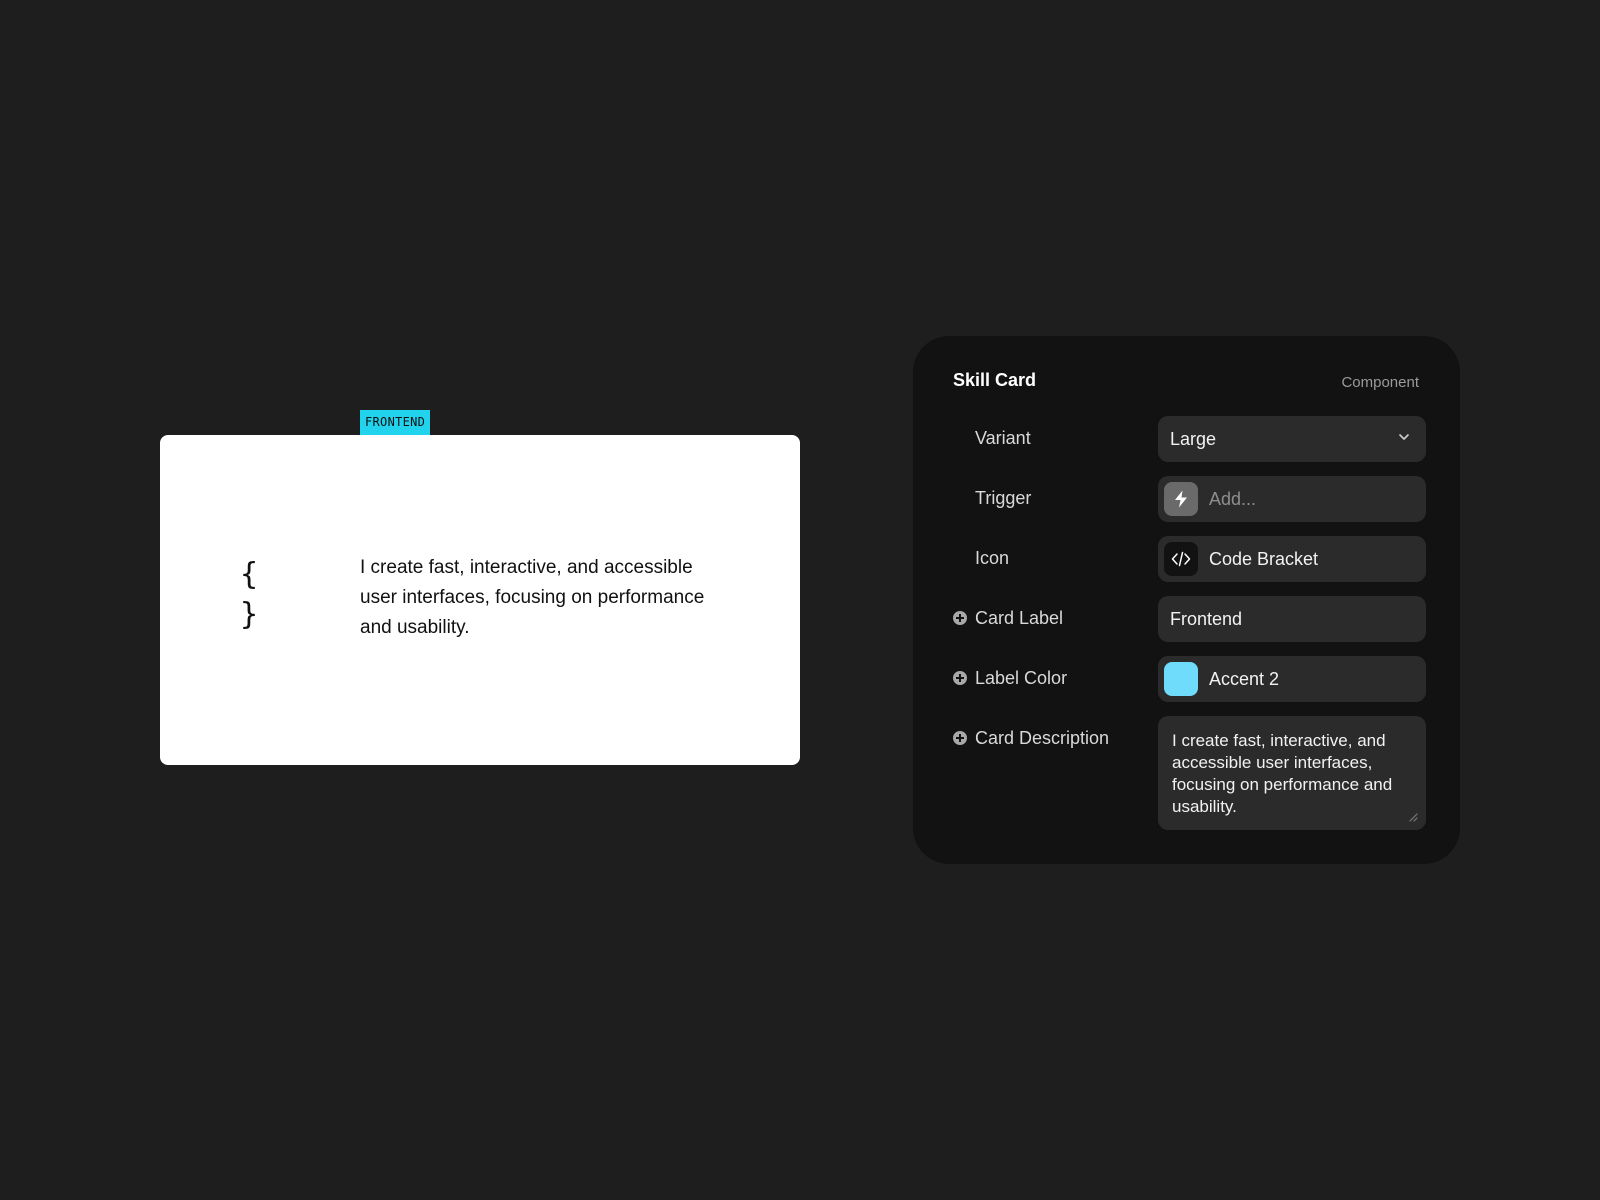 The height and width of the screenshot is (1200, 1600). What do you see at coordinates (1021, 678) in the screenshot?
I see `label-color-label: Label Color` at bounding box center [1021, 678].